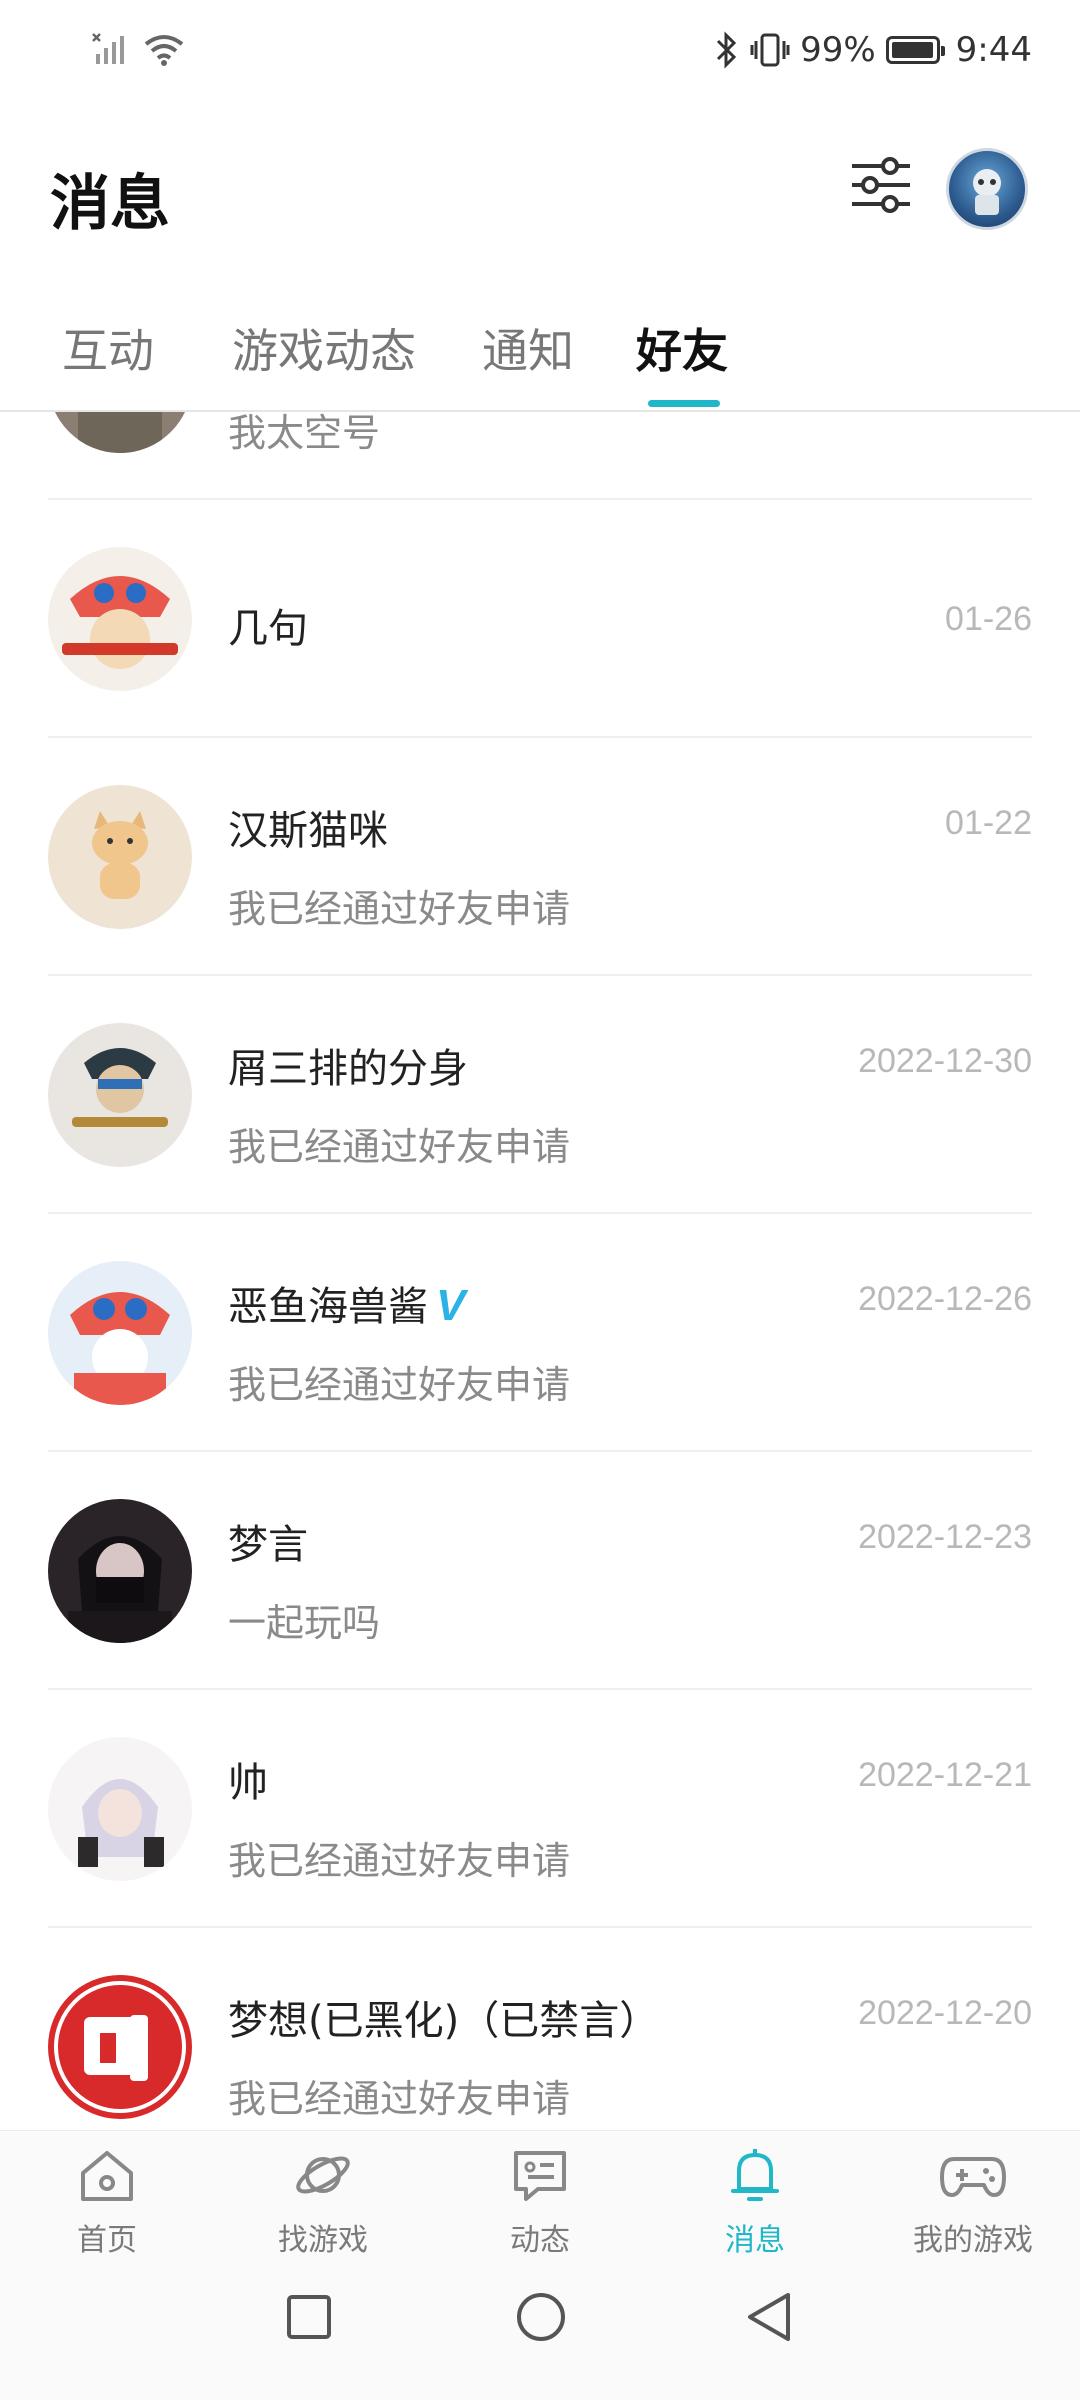  What do you see at coordinates (684, 403) in the screenshot?
I see `active-tab-indicator` at bounding box center [684, 403].